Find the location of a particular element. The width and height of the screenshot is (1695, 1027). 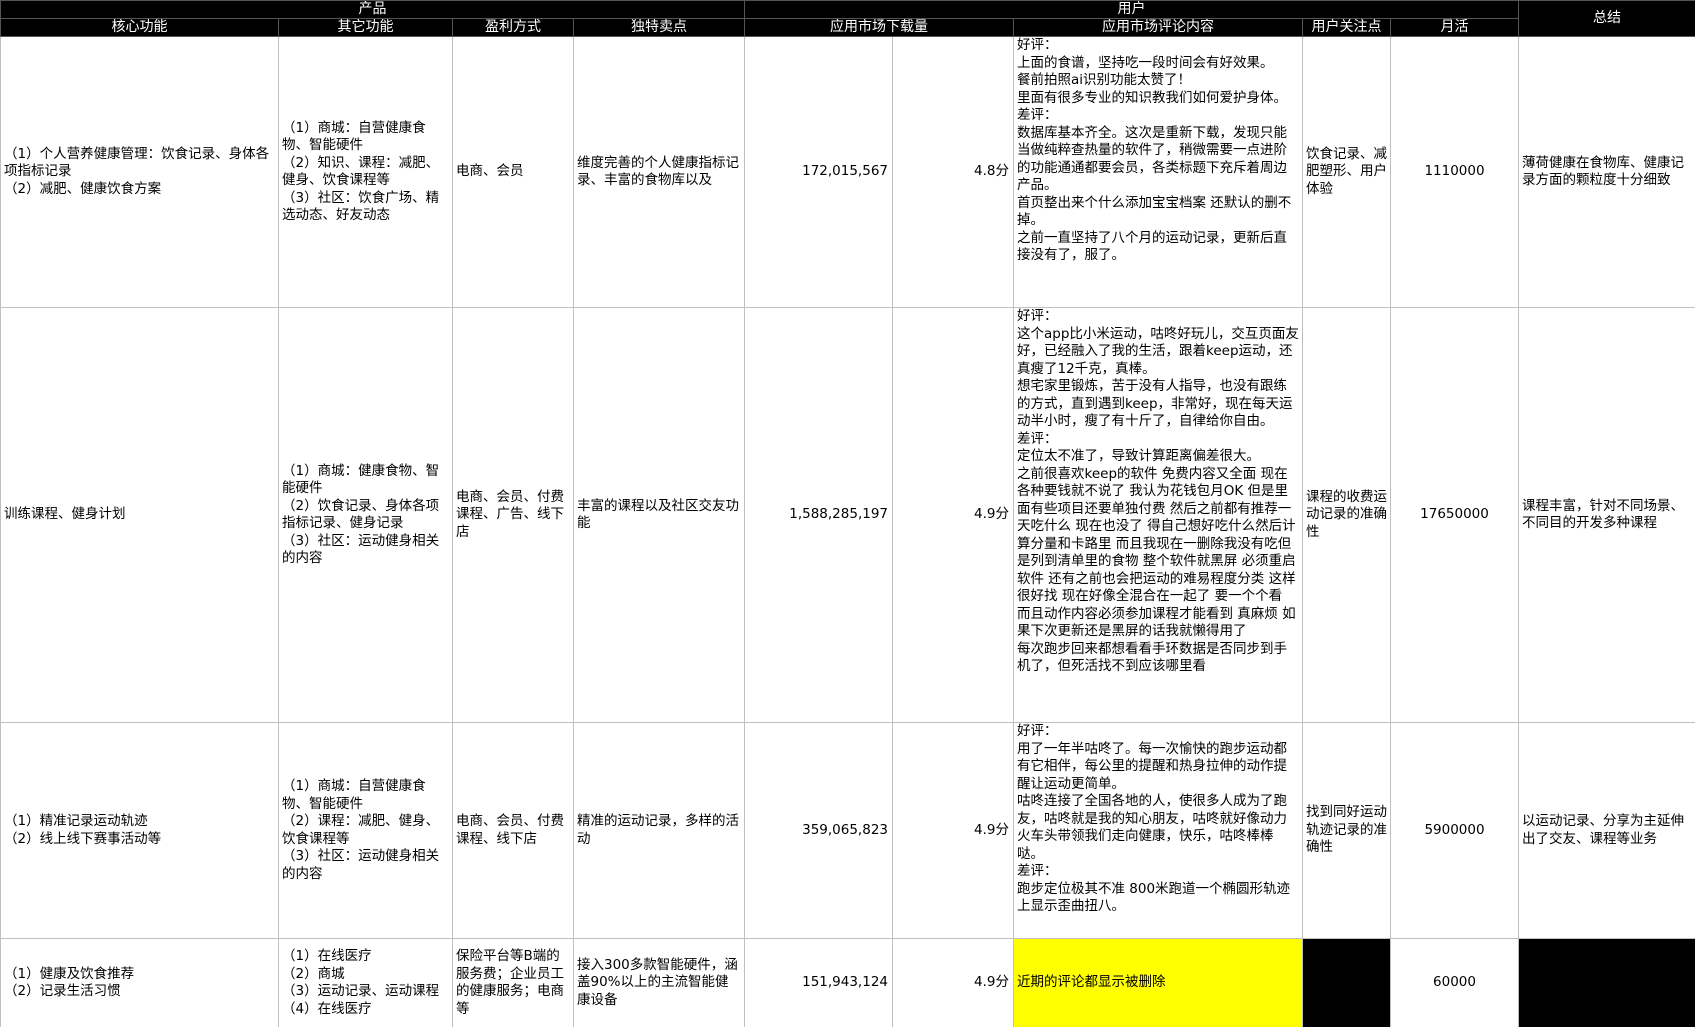

user-focus-cell-filled is located at coordinates (1346, 982).